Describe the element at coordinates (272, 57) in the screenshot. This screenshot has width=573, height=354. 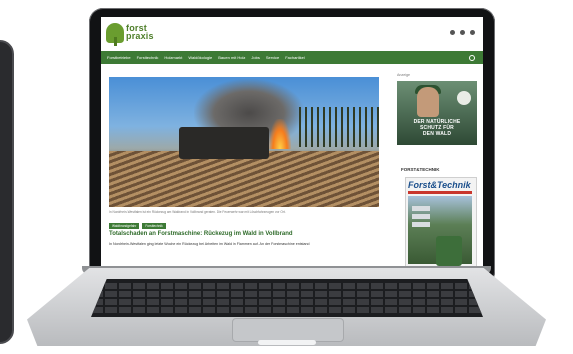
I see `nav-item-service: Service` at that location.